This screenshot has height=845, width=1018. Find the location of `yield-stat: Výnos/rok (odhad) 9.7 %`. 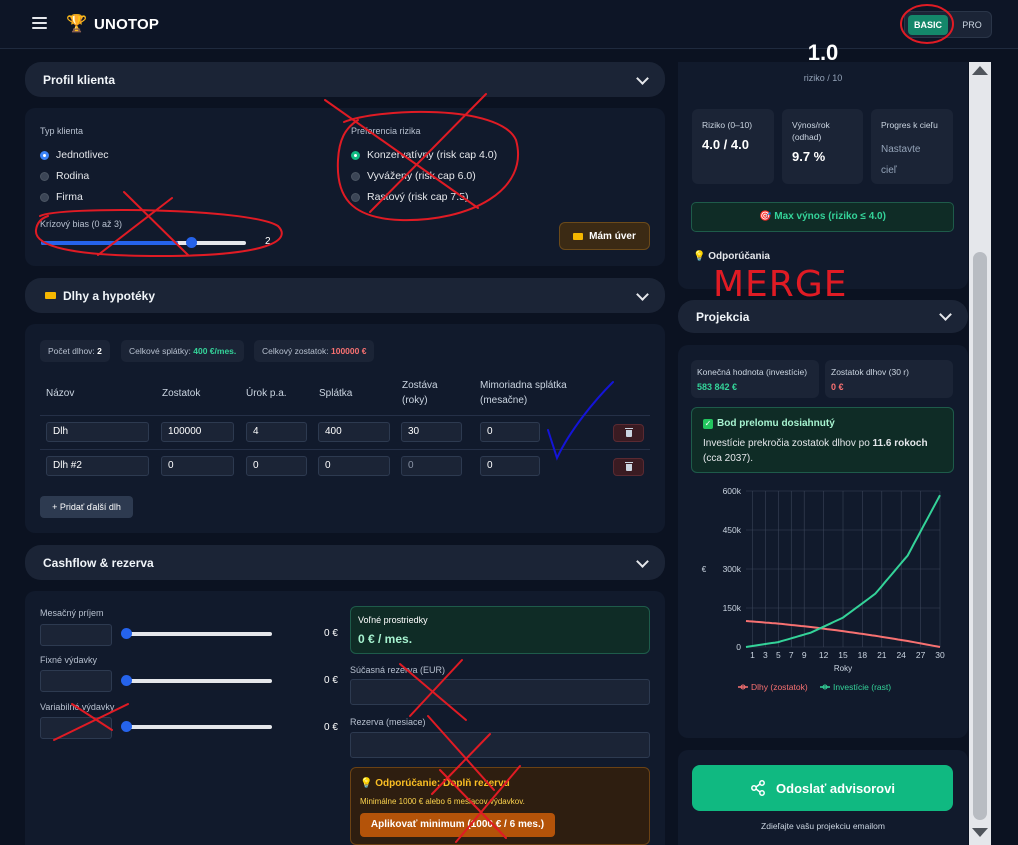

yield-stat: Výnos/rok (odhad) 9.7 % is located at coordinates (822, 146).